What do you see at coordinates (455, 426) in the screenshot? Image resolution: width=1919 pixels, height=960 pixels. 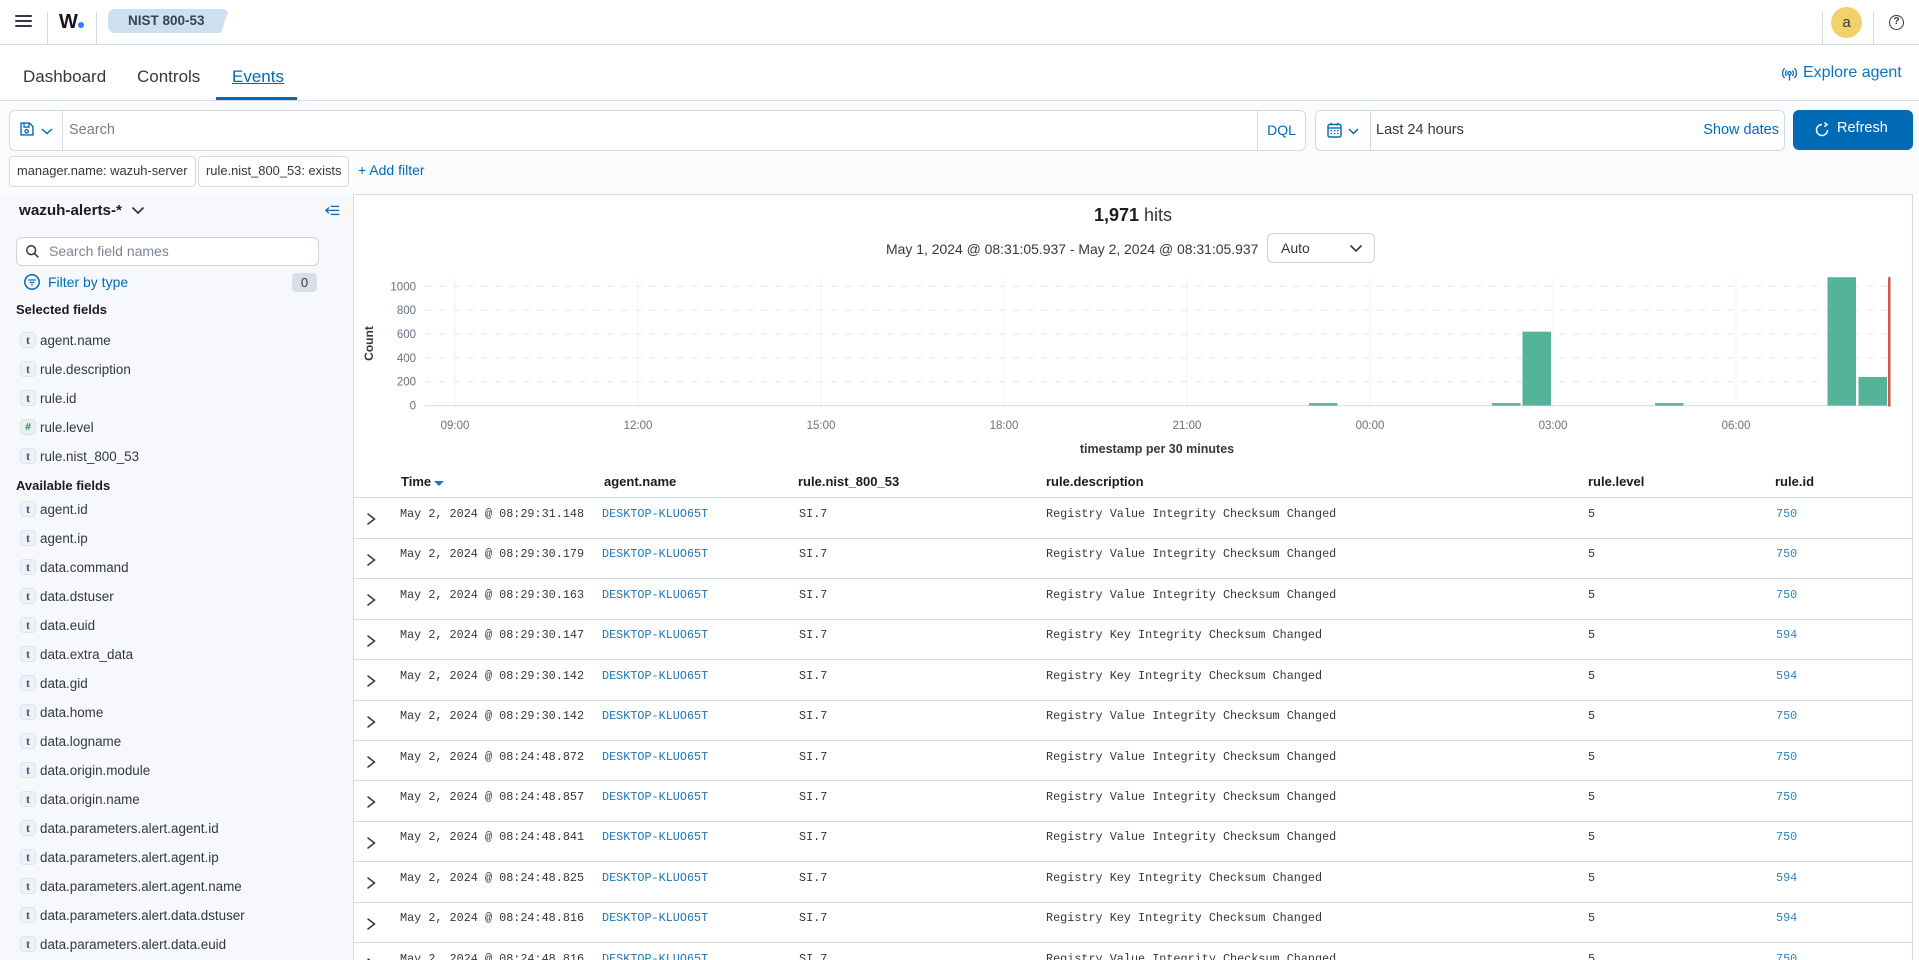 I see `svg-text: 09:00` at bounding box center [455, 426].